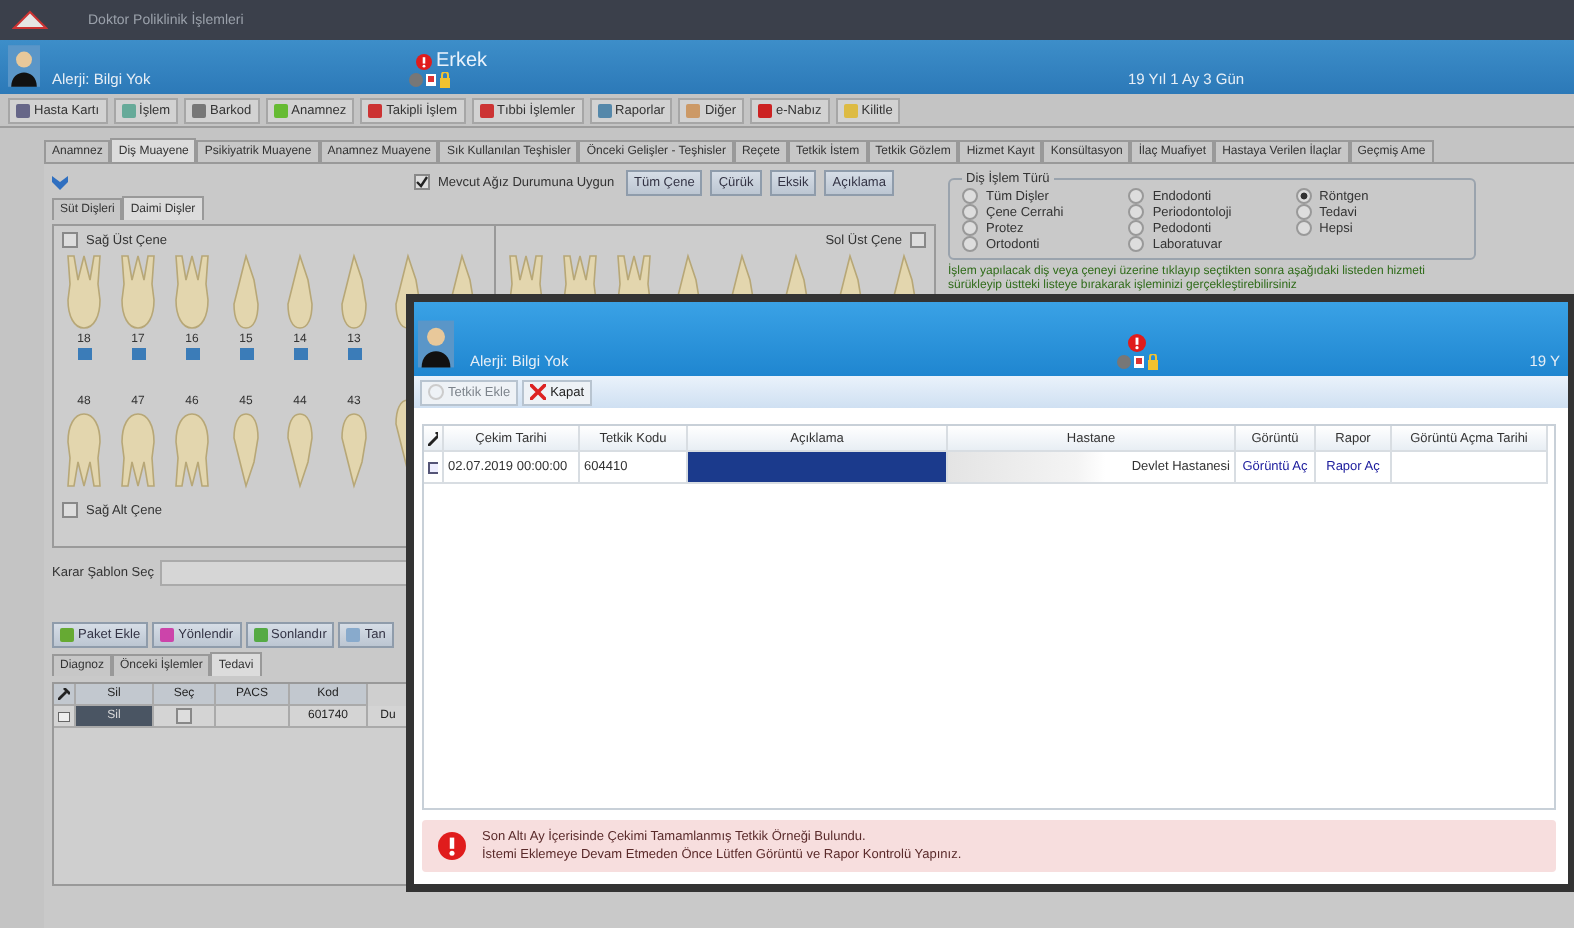  Describe the element at coordinates (30, 20) in the screenshot. I see `app-logo` at that location.